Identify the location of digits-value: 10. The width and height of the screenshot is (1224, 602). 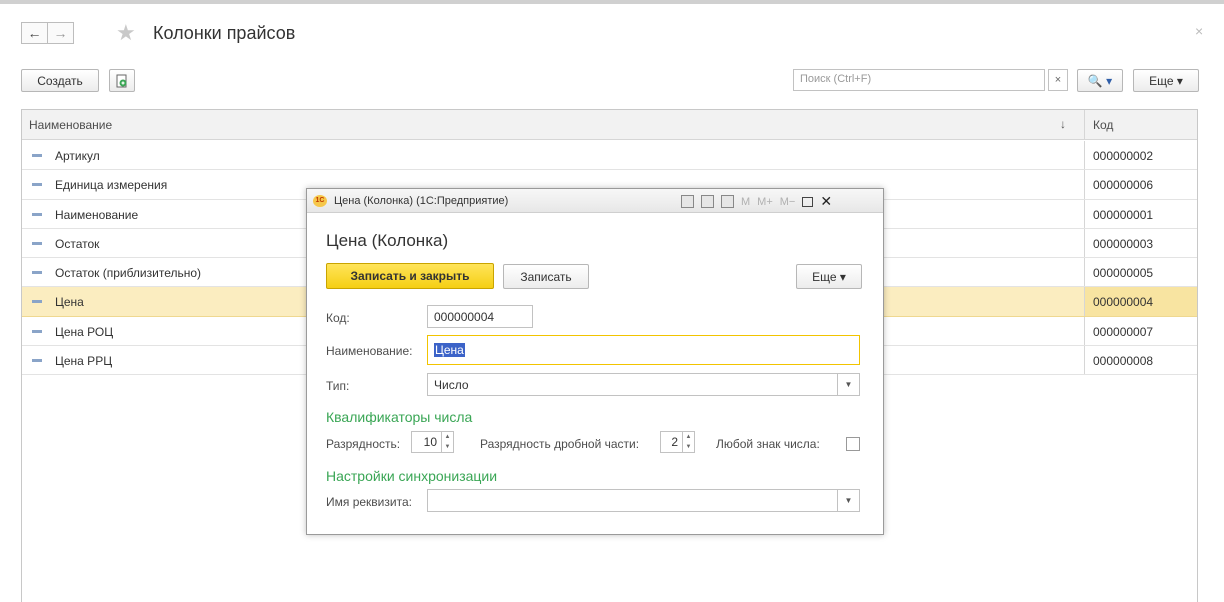
(430, 442).